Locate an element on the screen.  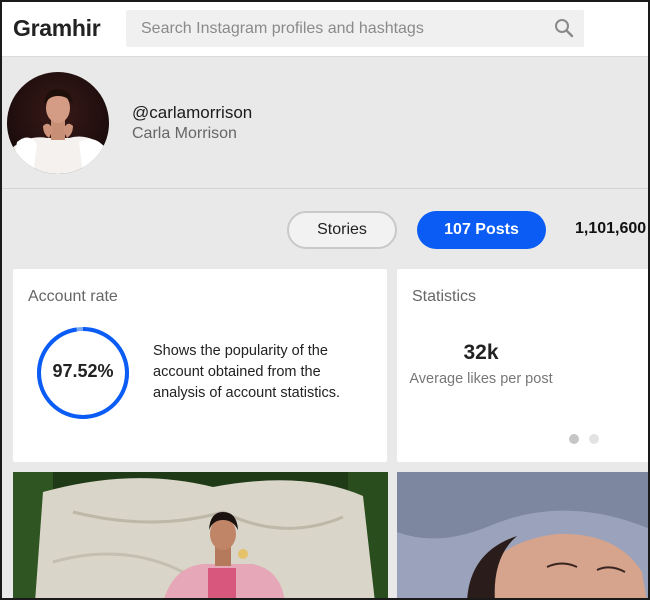
profile-username: @carlamorrison is located at coordinates (192, 112).